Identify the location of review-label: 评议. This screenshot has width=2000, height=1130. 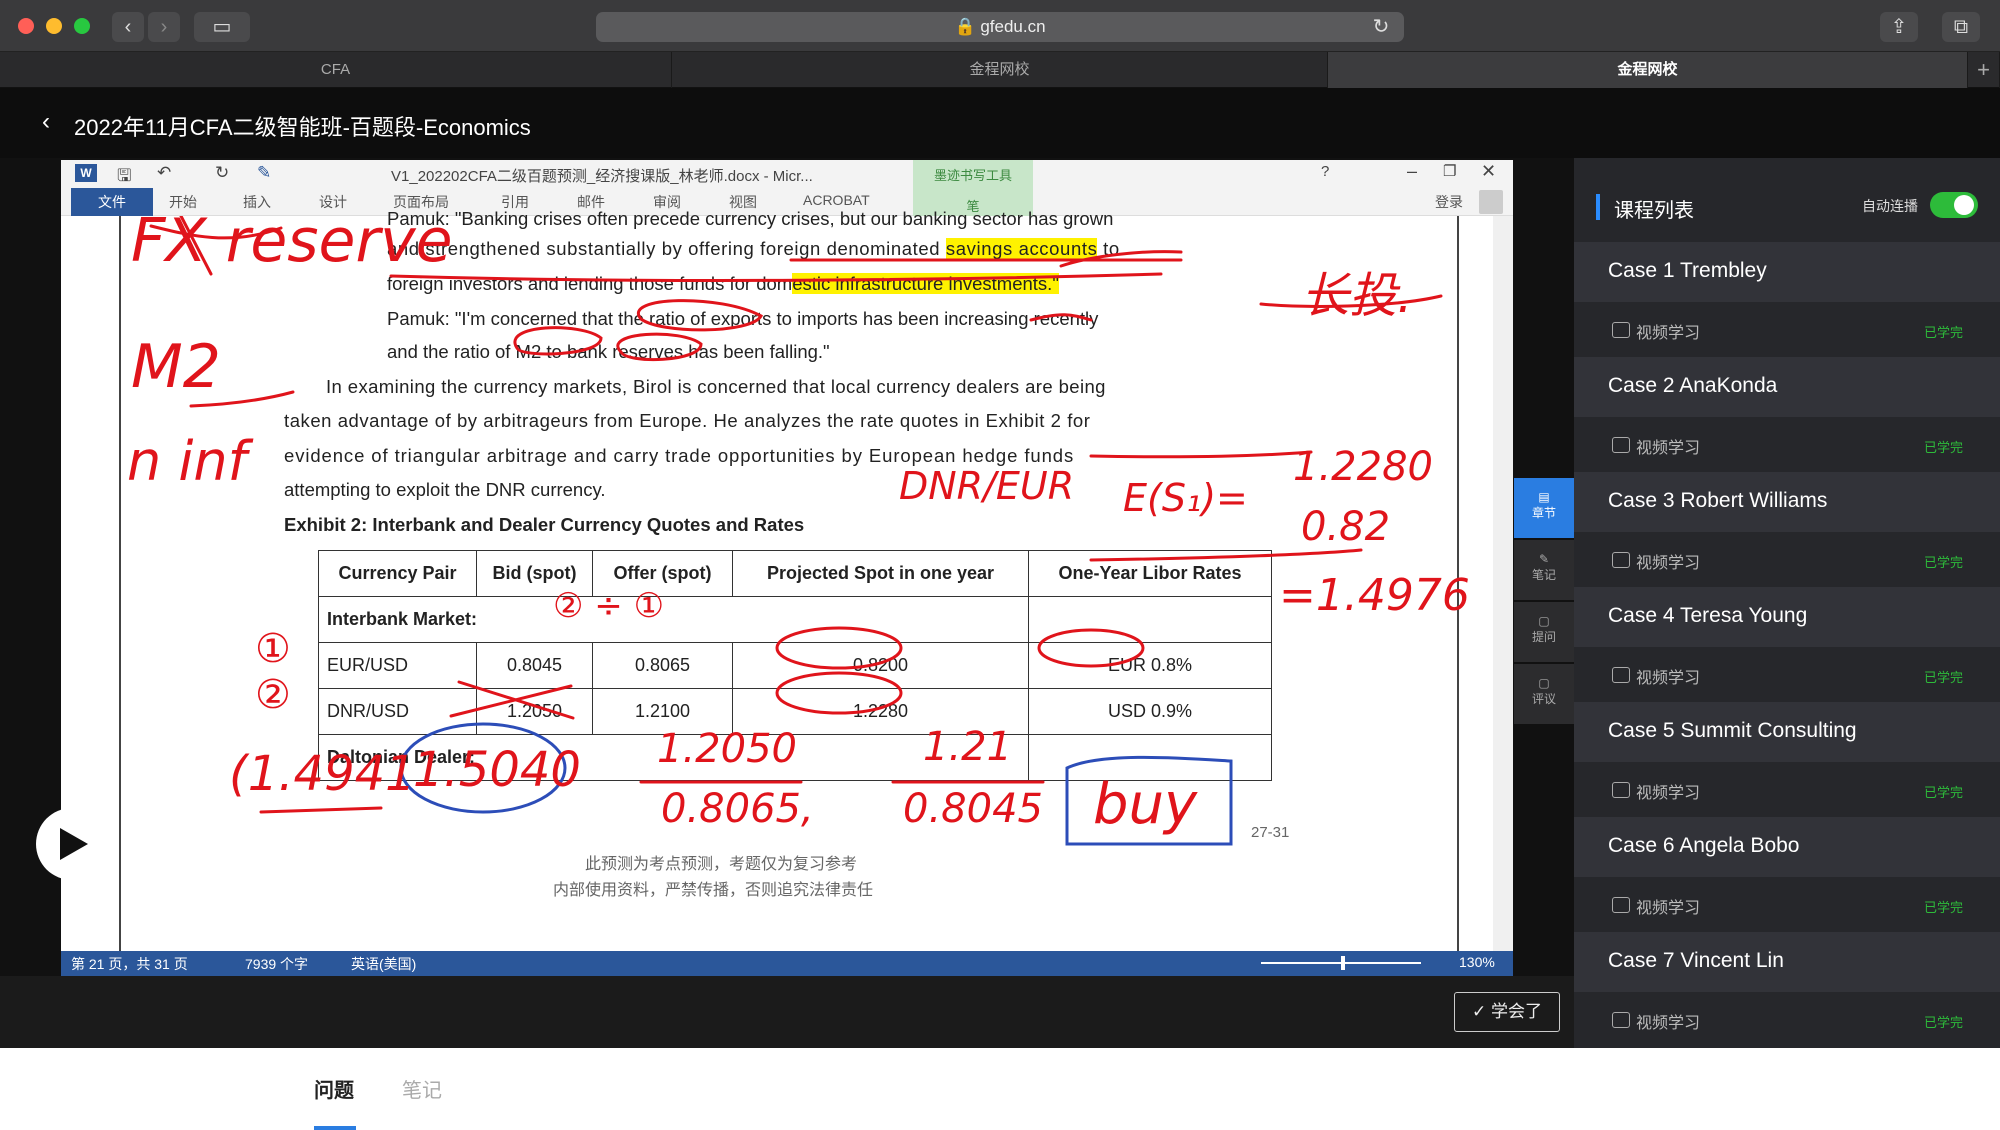
(1543, 699).